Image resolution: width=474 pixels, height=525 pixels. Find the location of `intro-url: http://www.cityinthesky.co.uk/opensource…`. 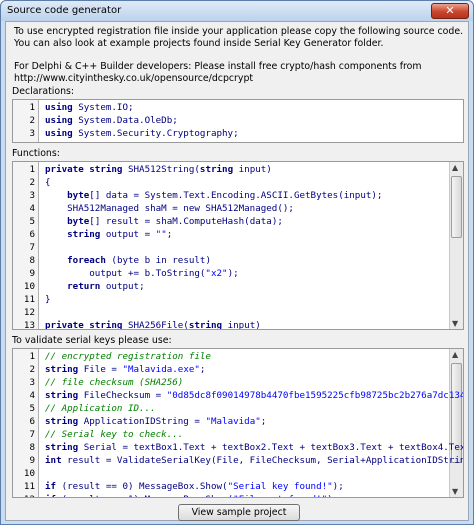

intro-url: http://www.cityinthesky.co.uk/opensource… is located at coordinates (134, 78).